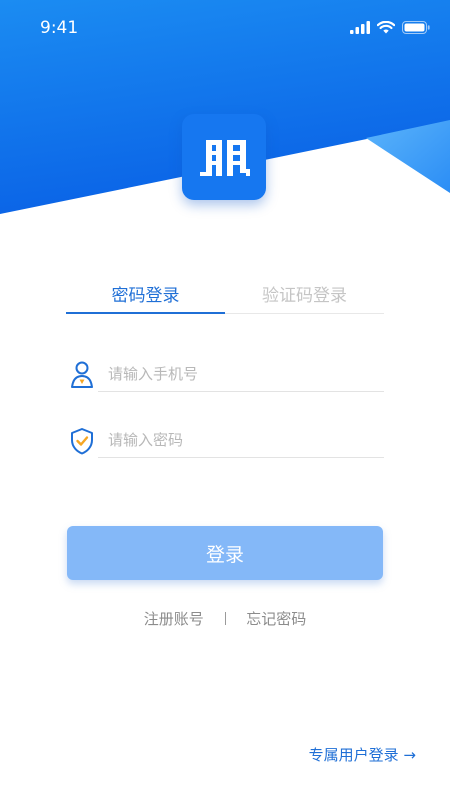  I want to click on exclusive-user-login-link: 专属用户登录 →, so click(362, 754).